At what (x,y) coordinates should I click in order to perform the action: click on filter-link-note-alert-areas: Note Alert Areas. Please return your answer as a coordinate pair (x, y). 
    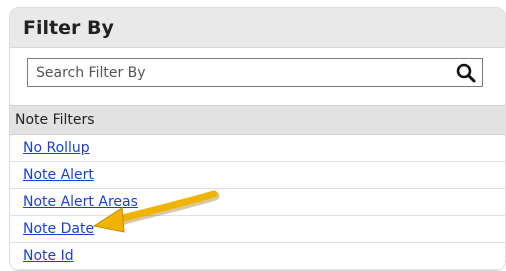
    Looking at the image, I should click on (80, 202).